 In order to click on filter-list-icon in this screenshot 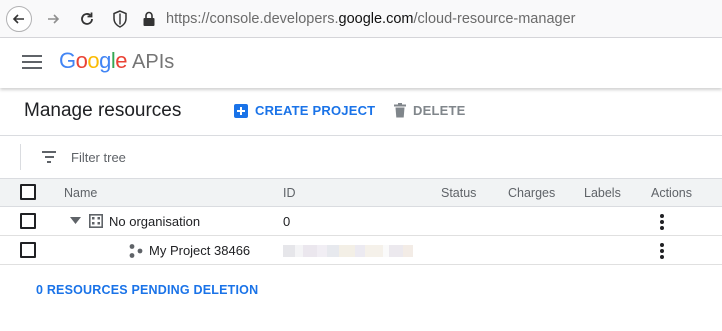, I will do `click(49, 157)`.